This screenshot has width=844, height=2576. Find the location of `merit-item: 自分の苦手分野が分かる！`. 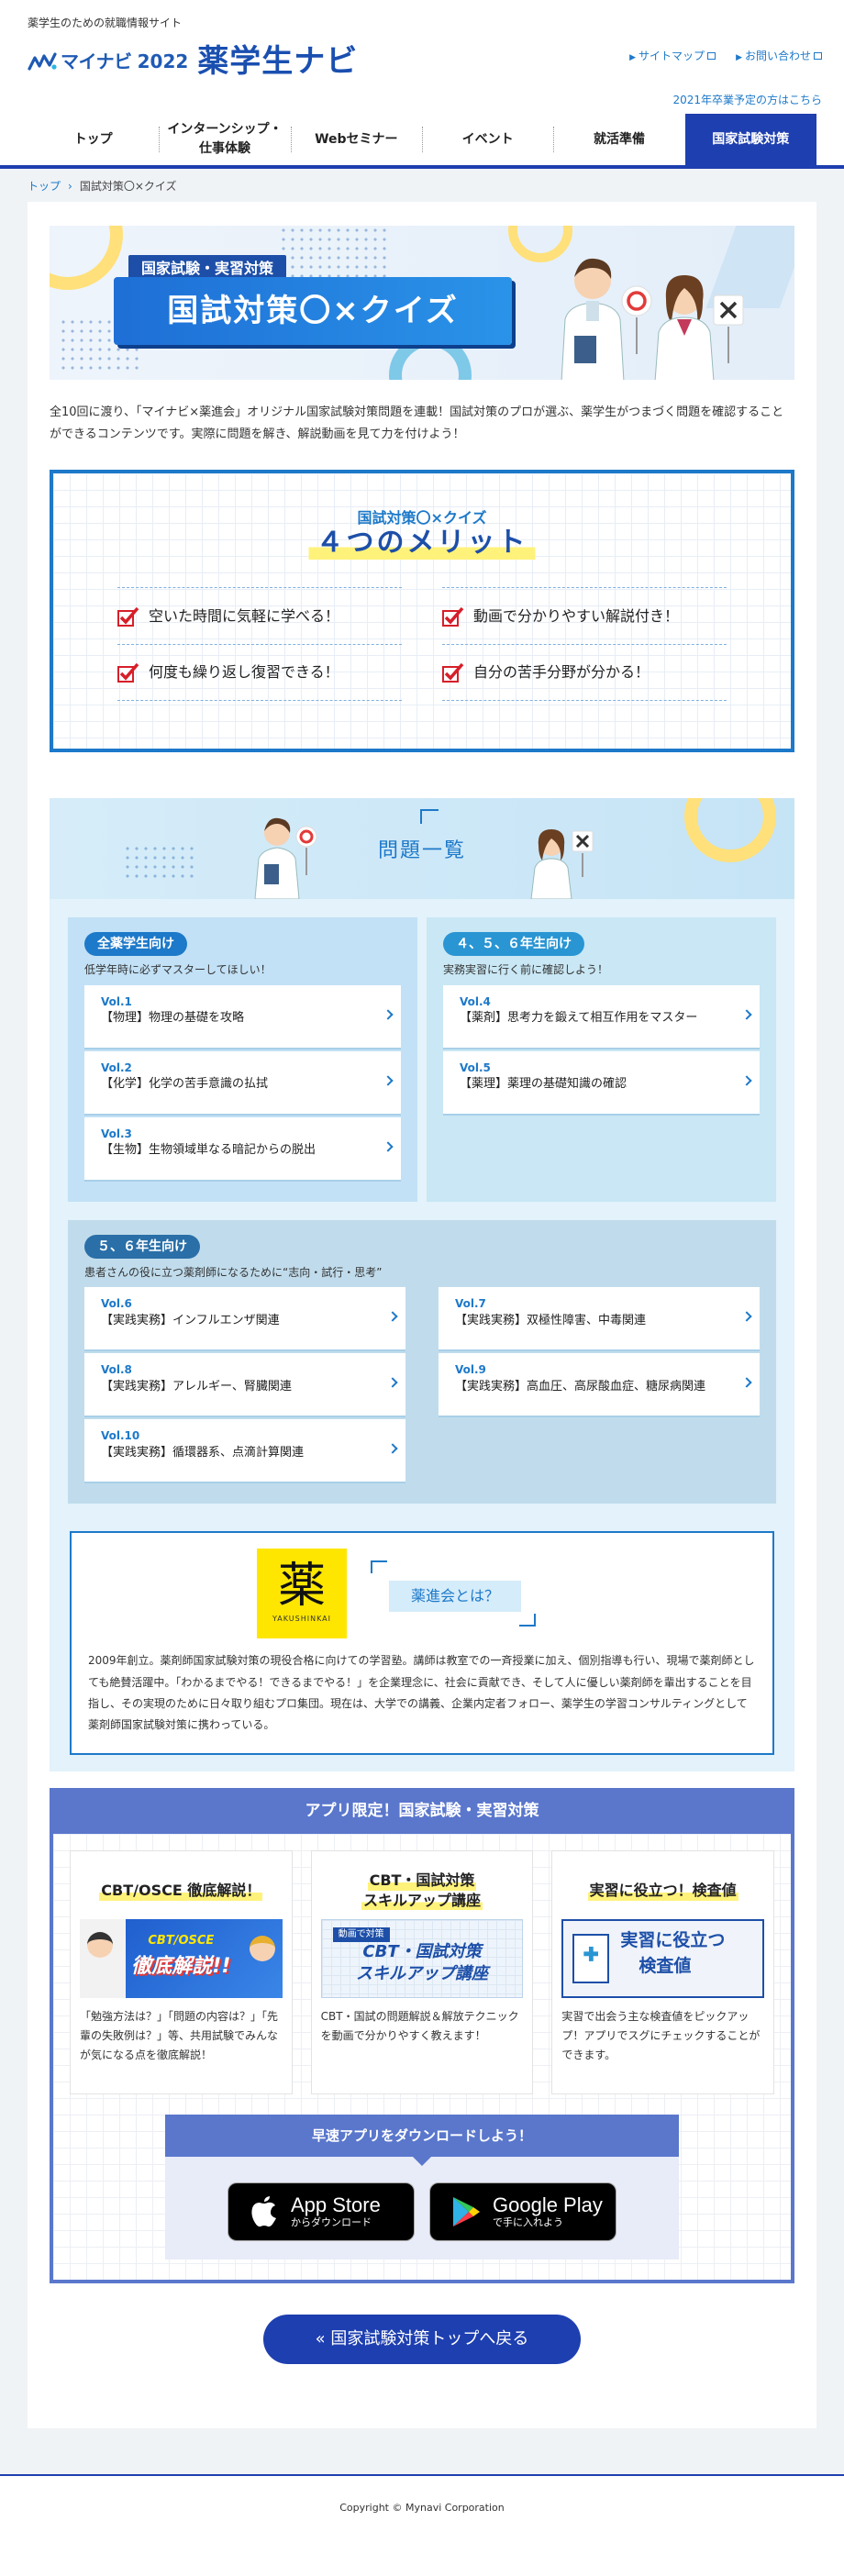

merit-item: 自分の苦手分野が分かる！ is located at coordinates (584, 673).